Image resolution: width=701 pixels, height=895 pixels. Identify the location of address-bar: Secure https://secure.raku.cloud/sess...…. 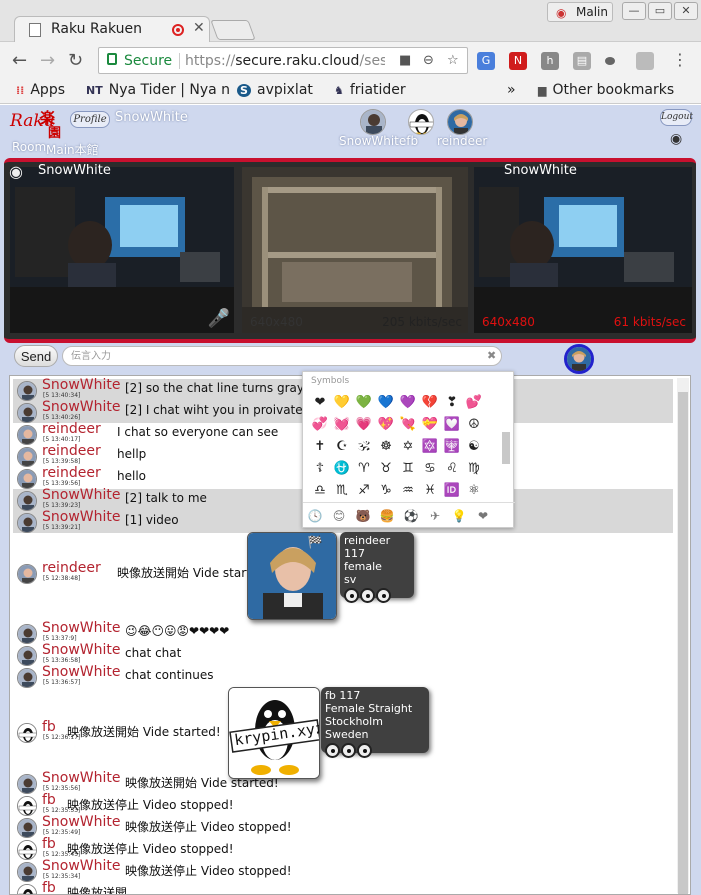
(283, 60).